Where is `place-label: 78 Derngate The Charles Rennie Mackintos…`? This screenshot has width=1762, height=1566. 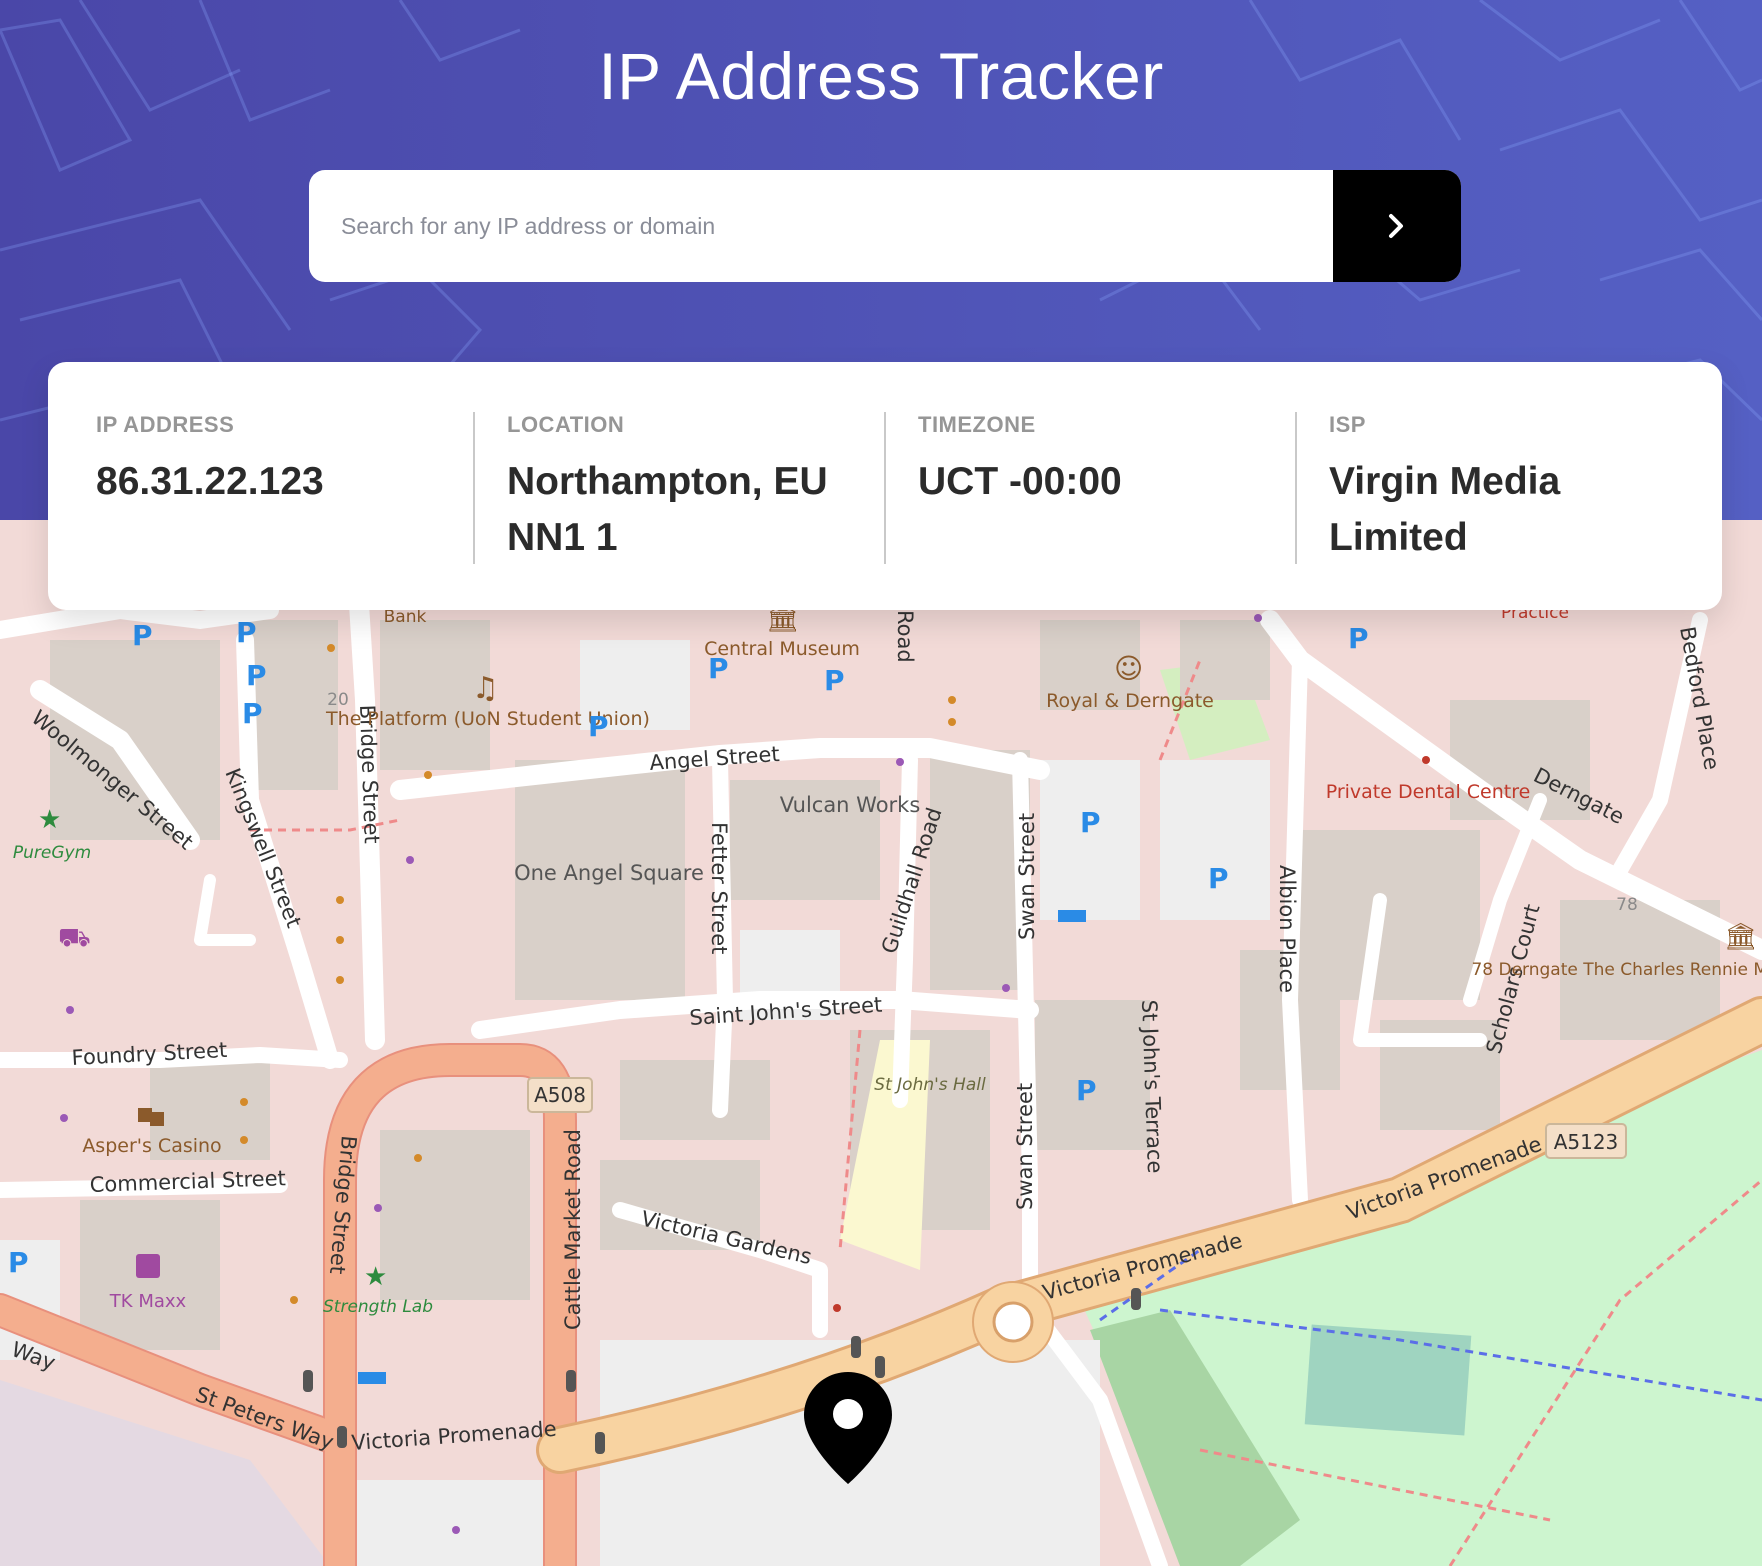 place-label: 78 Derngate The Charles Rennie Mackintos… is located at coordinates (1616, 970).